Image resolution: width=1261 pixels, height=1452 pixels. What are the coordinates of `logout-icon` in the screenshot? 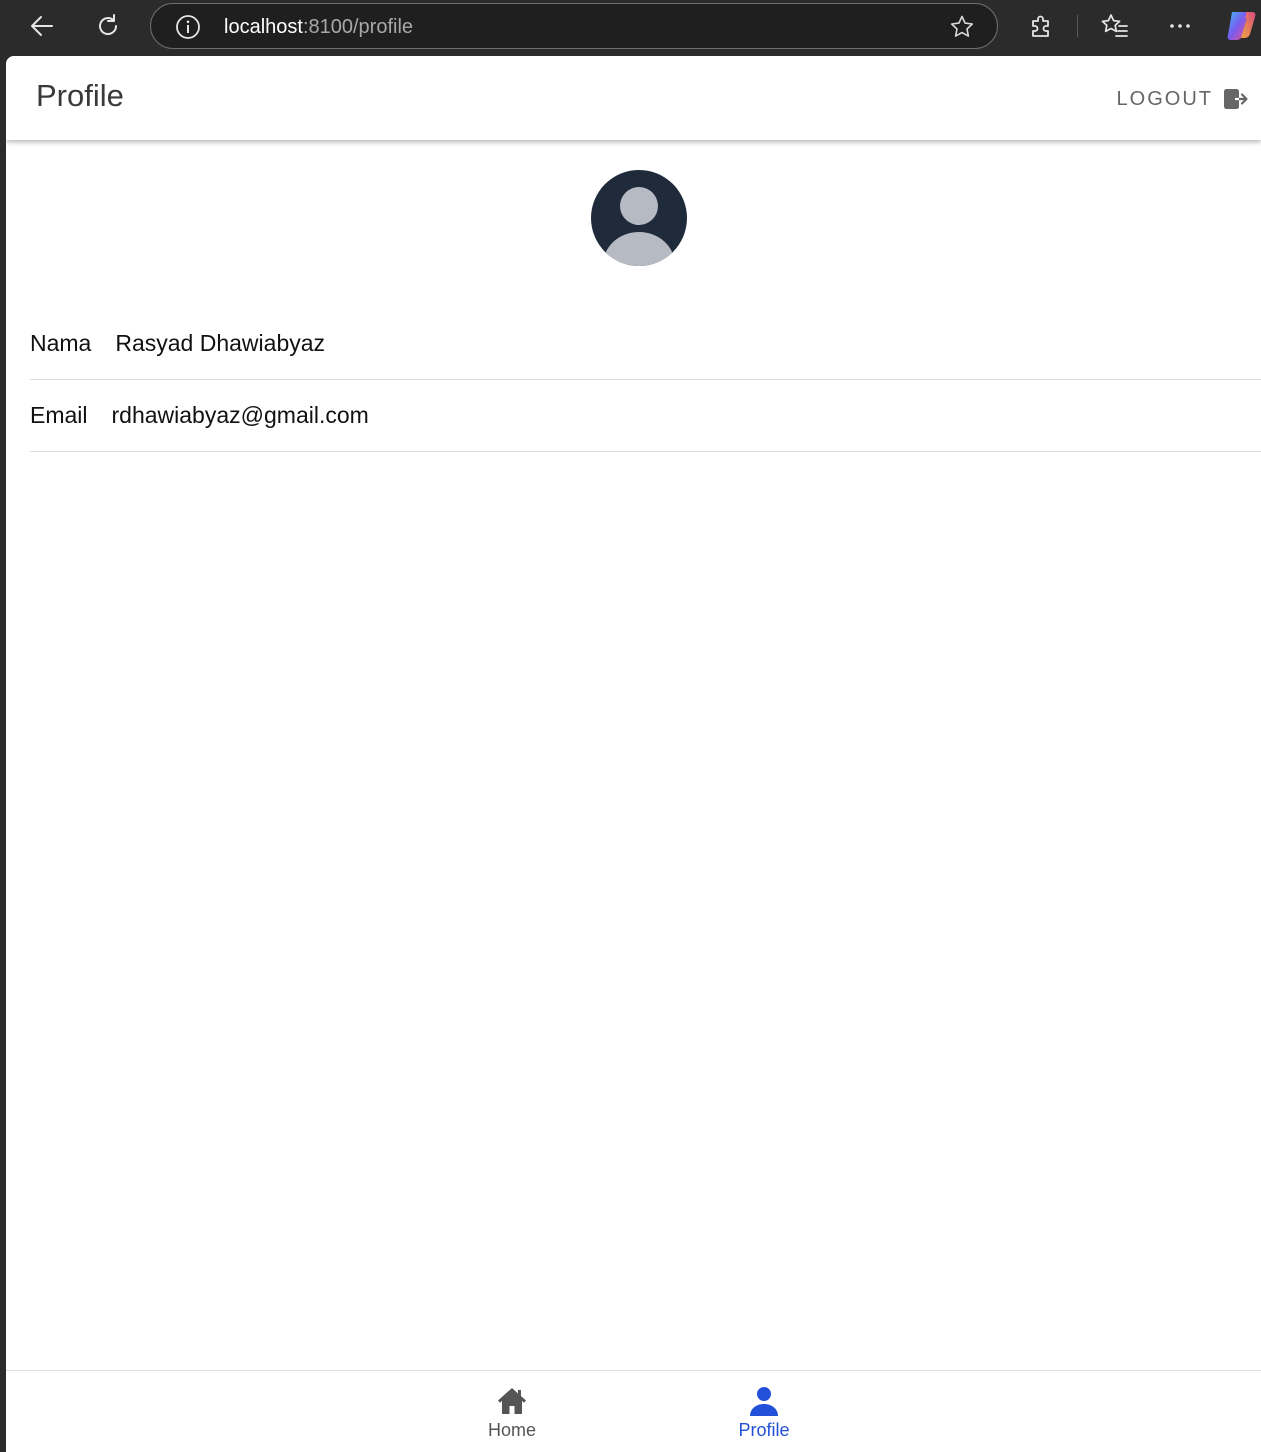 It's located at (1236, 99).